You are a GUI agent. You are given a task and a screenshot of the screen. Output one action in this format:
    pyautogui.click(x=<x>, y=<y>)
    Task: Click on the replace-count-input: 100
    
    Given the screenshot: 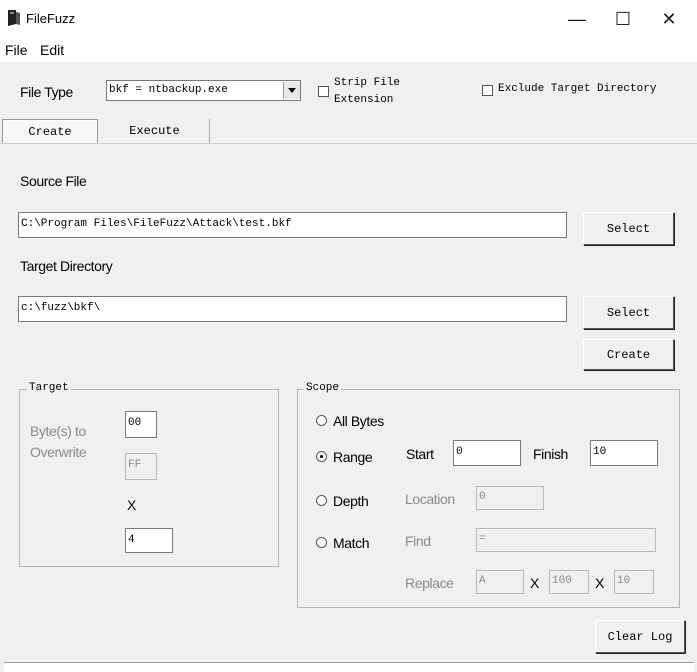 What is the action you would take?
    pyautogui.click(x=569, y=582)
    